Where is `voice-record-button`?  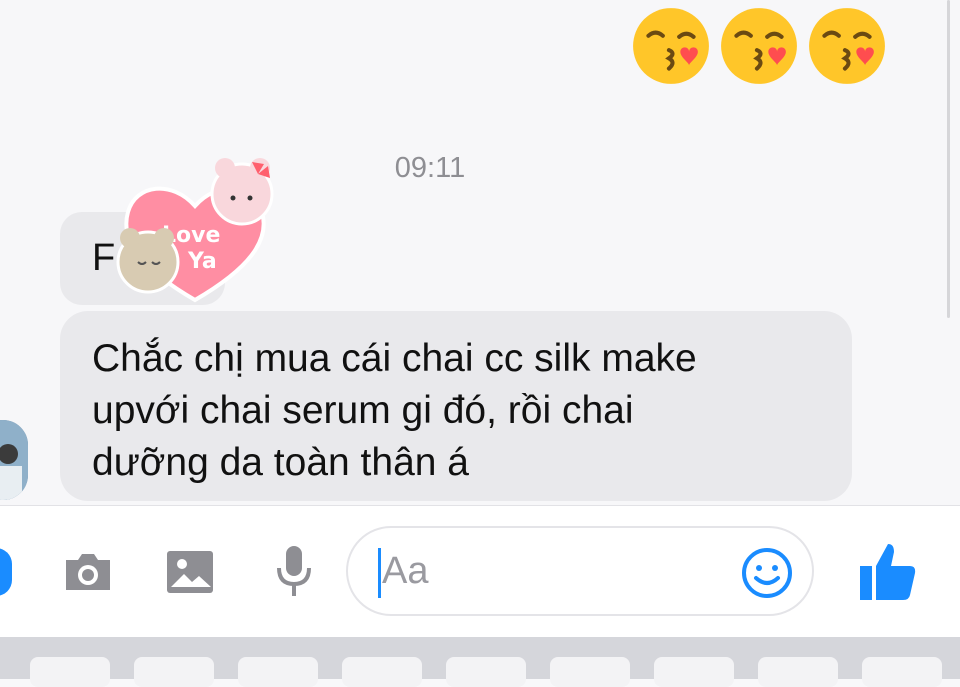 voice-record-button is located at coordinates (294, 572).